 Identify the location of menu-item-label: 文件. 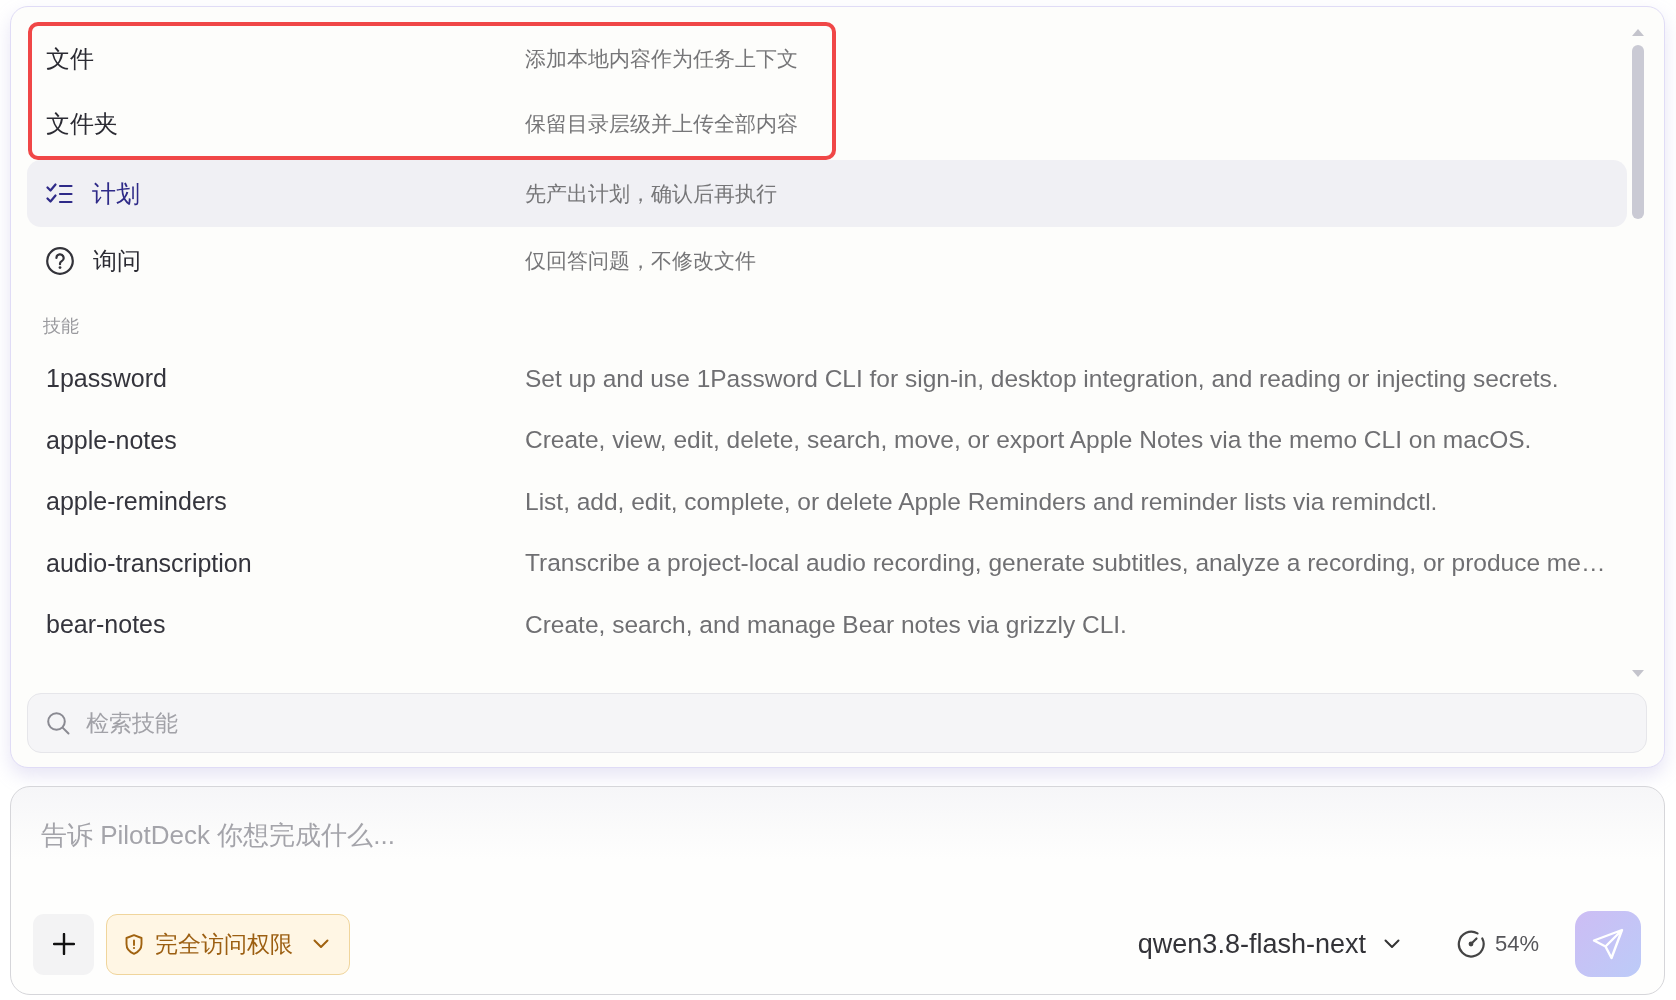
(70, 58).